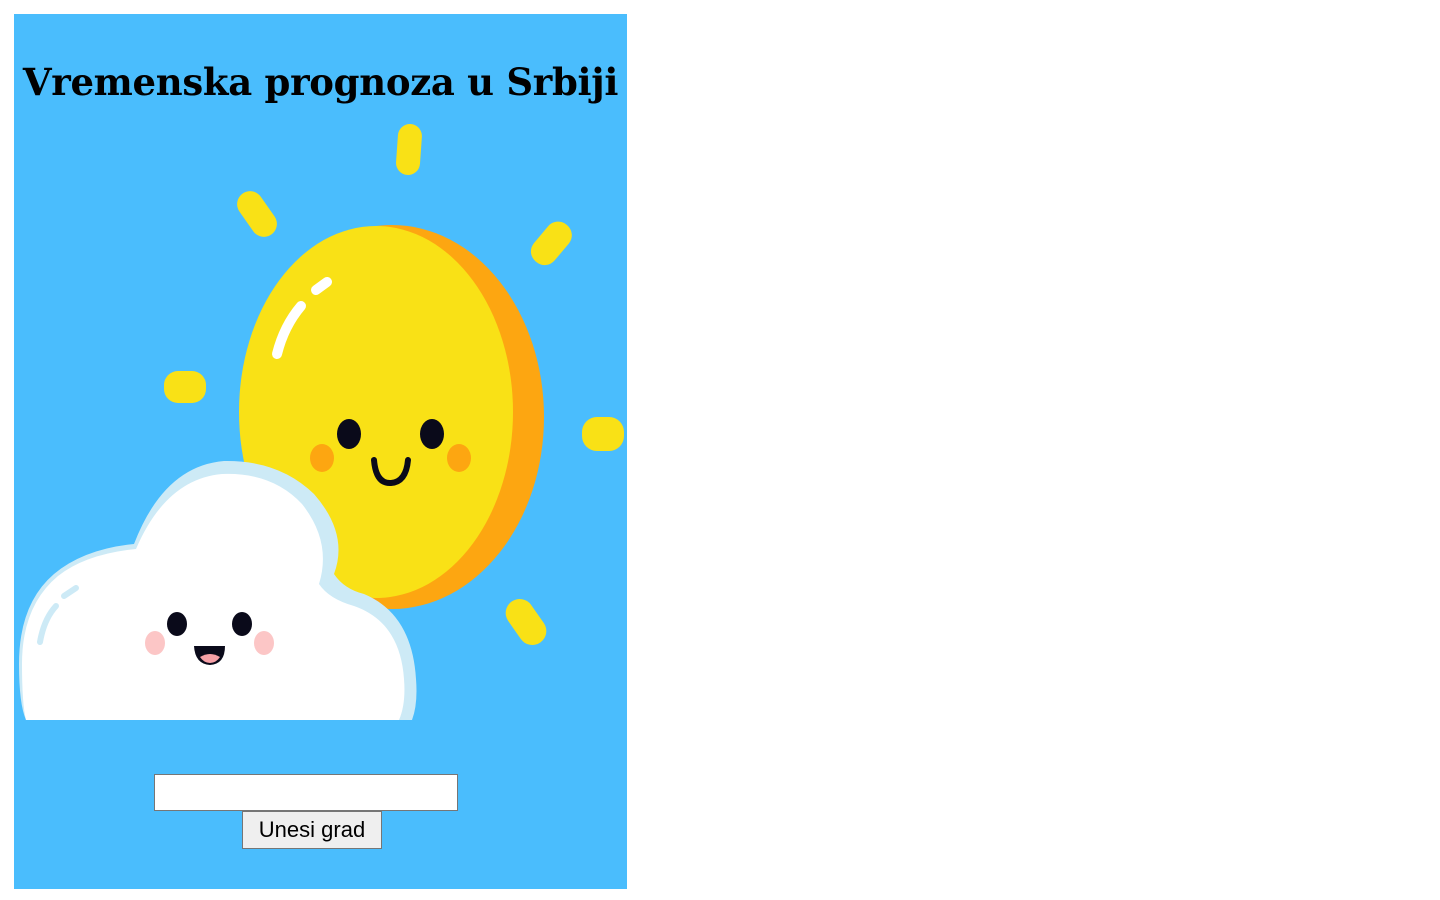 Image resolution: width=1440 pixels, height=900 pixels. I want to click on city-input, so click(306, 792).